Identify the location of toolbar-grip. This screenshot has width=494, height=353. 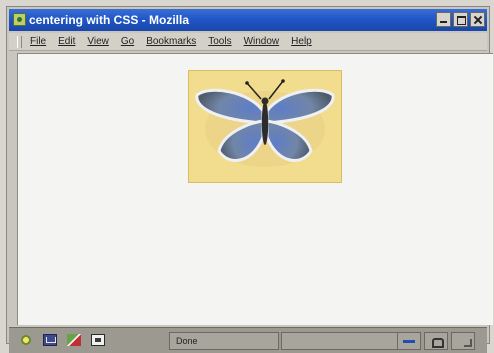
(19, 41).